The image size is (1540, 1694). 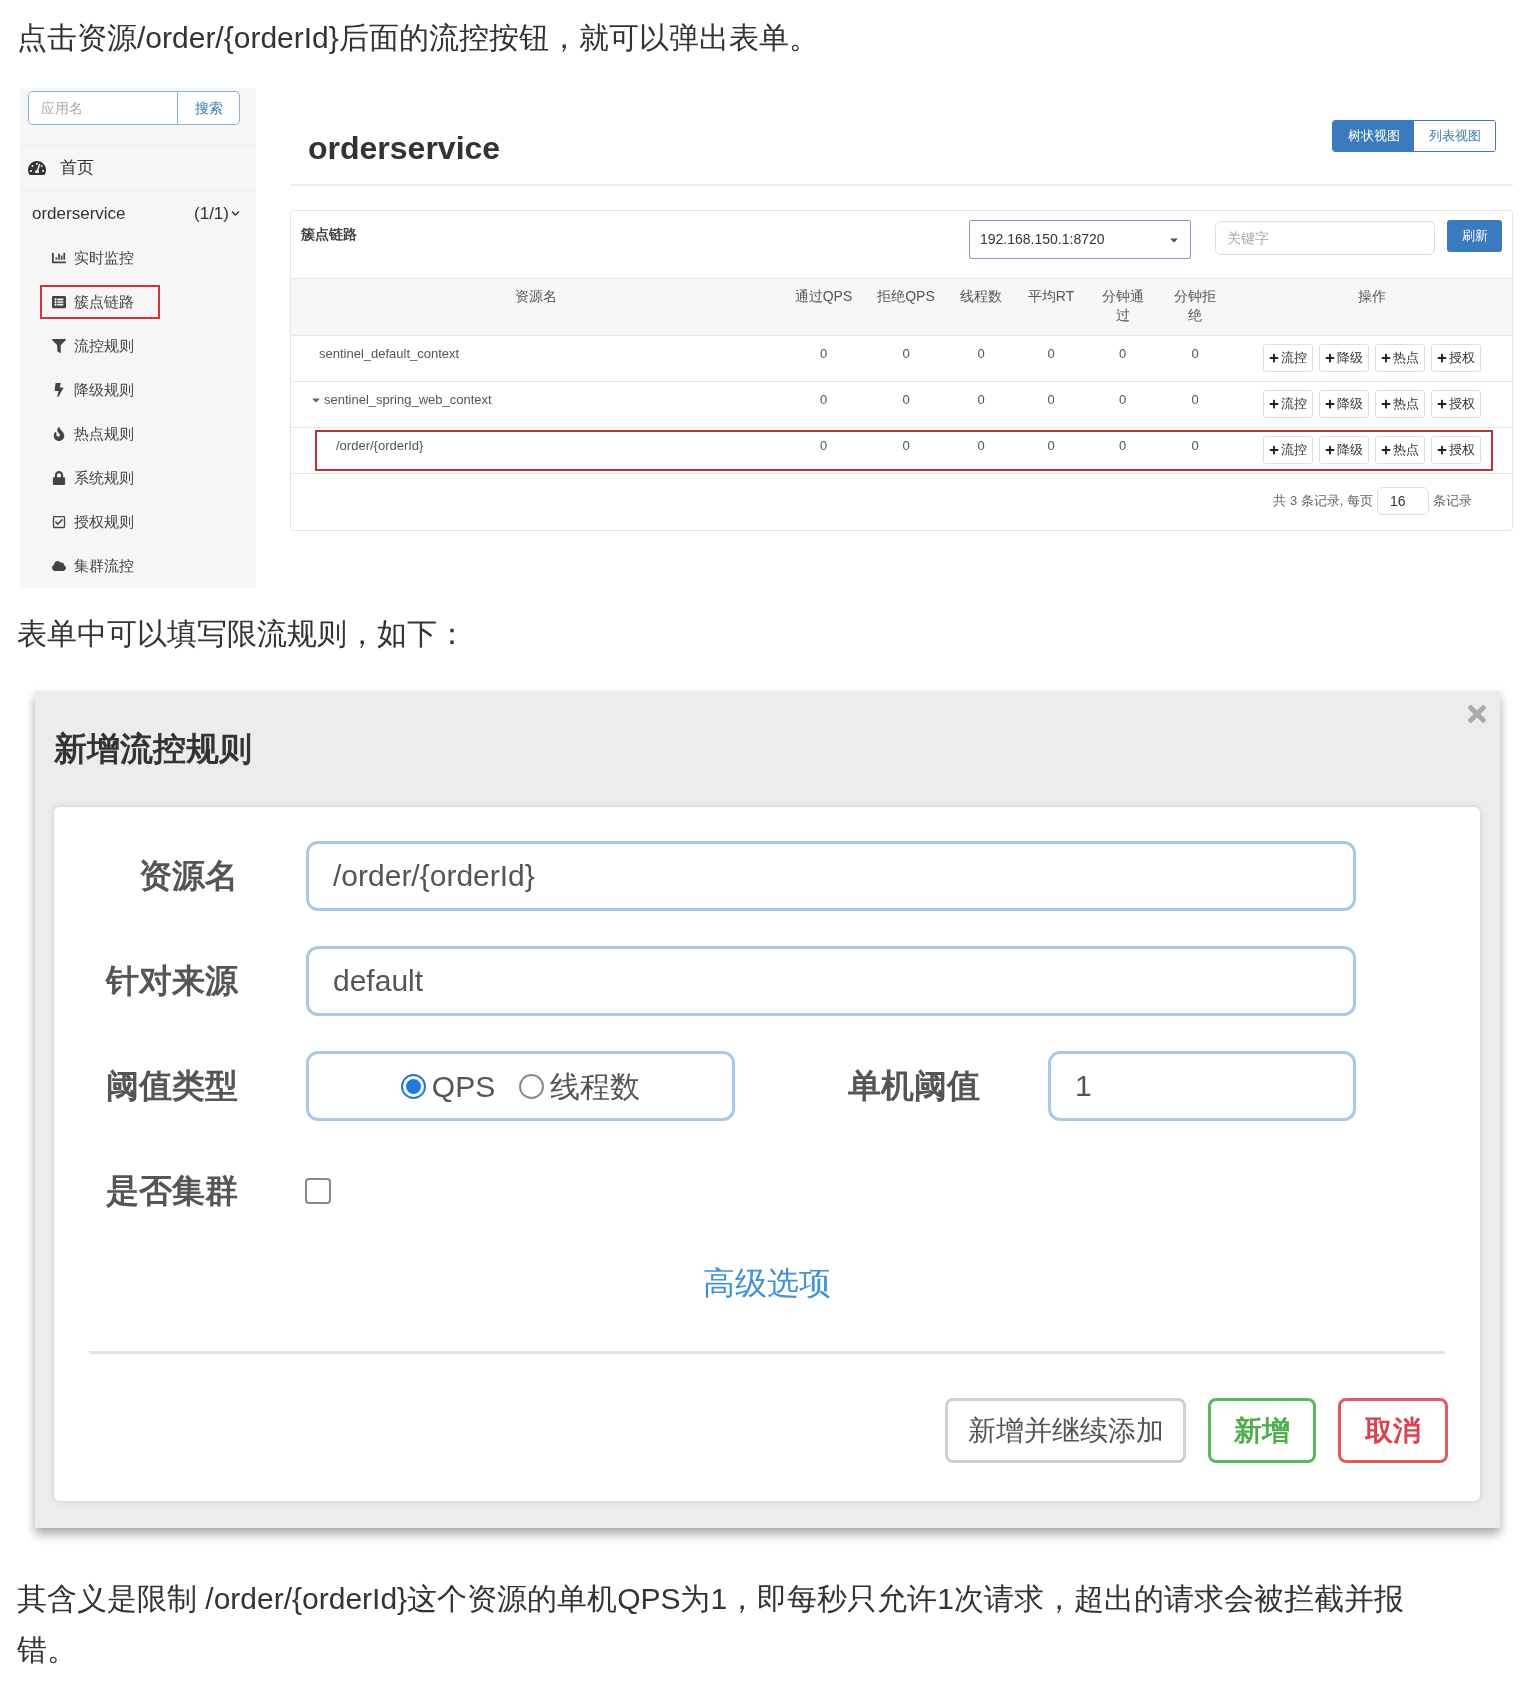 What do you see at coordinates (59, 478) in the screenshot?
I see `lock-icon` at bounding box center [59, 478].